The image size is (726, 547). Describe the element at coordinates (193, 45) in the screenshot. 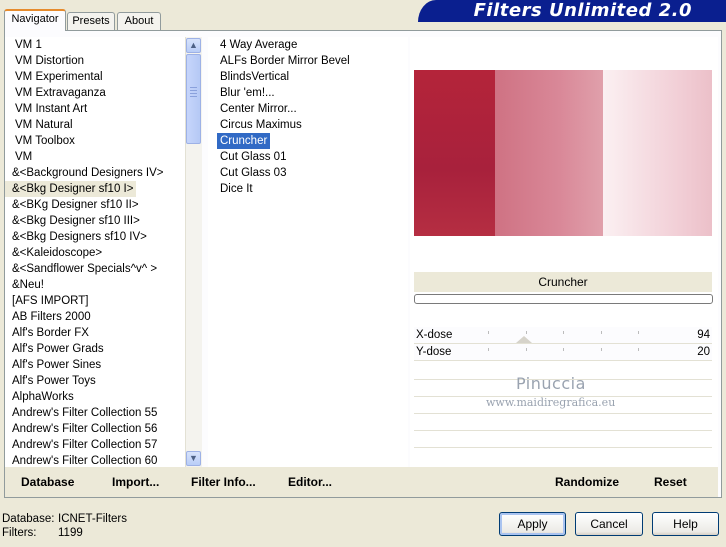

I see `chevron-up-icon: ▲` at that location.